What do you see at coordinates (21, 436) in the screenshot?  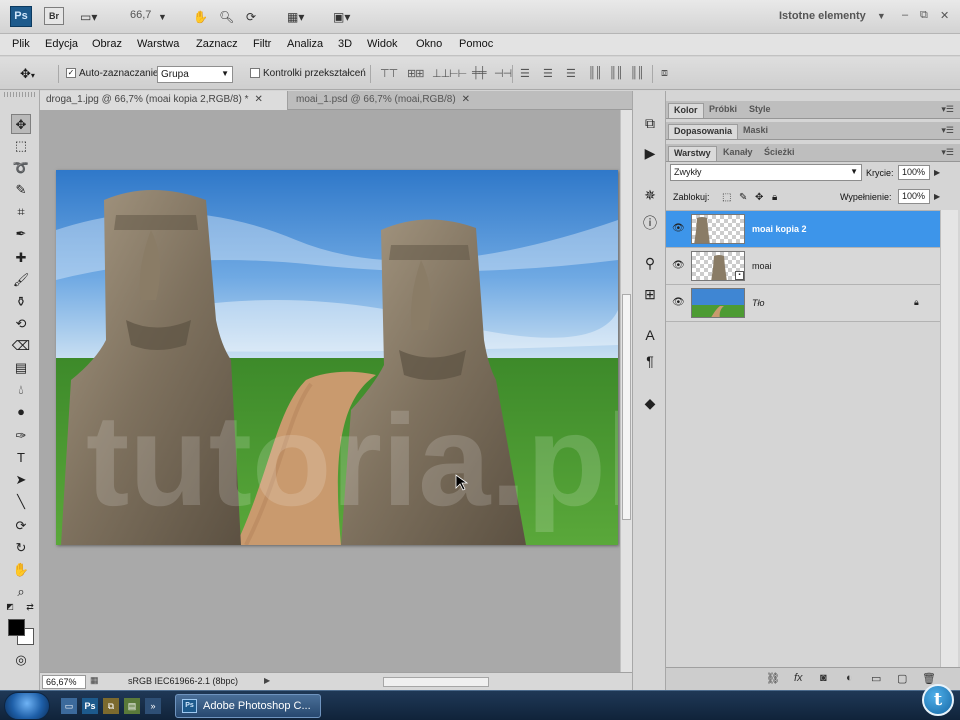 I see `pen-tool-icon: ✑` at bounding box center [21, 436].